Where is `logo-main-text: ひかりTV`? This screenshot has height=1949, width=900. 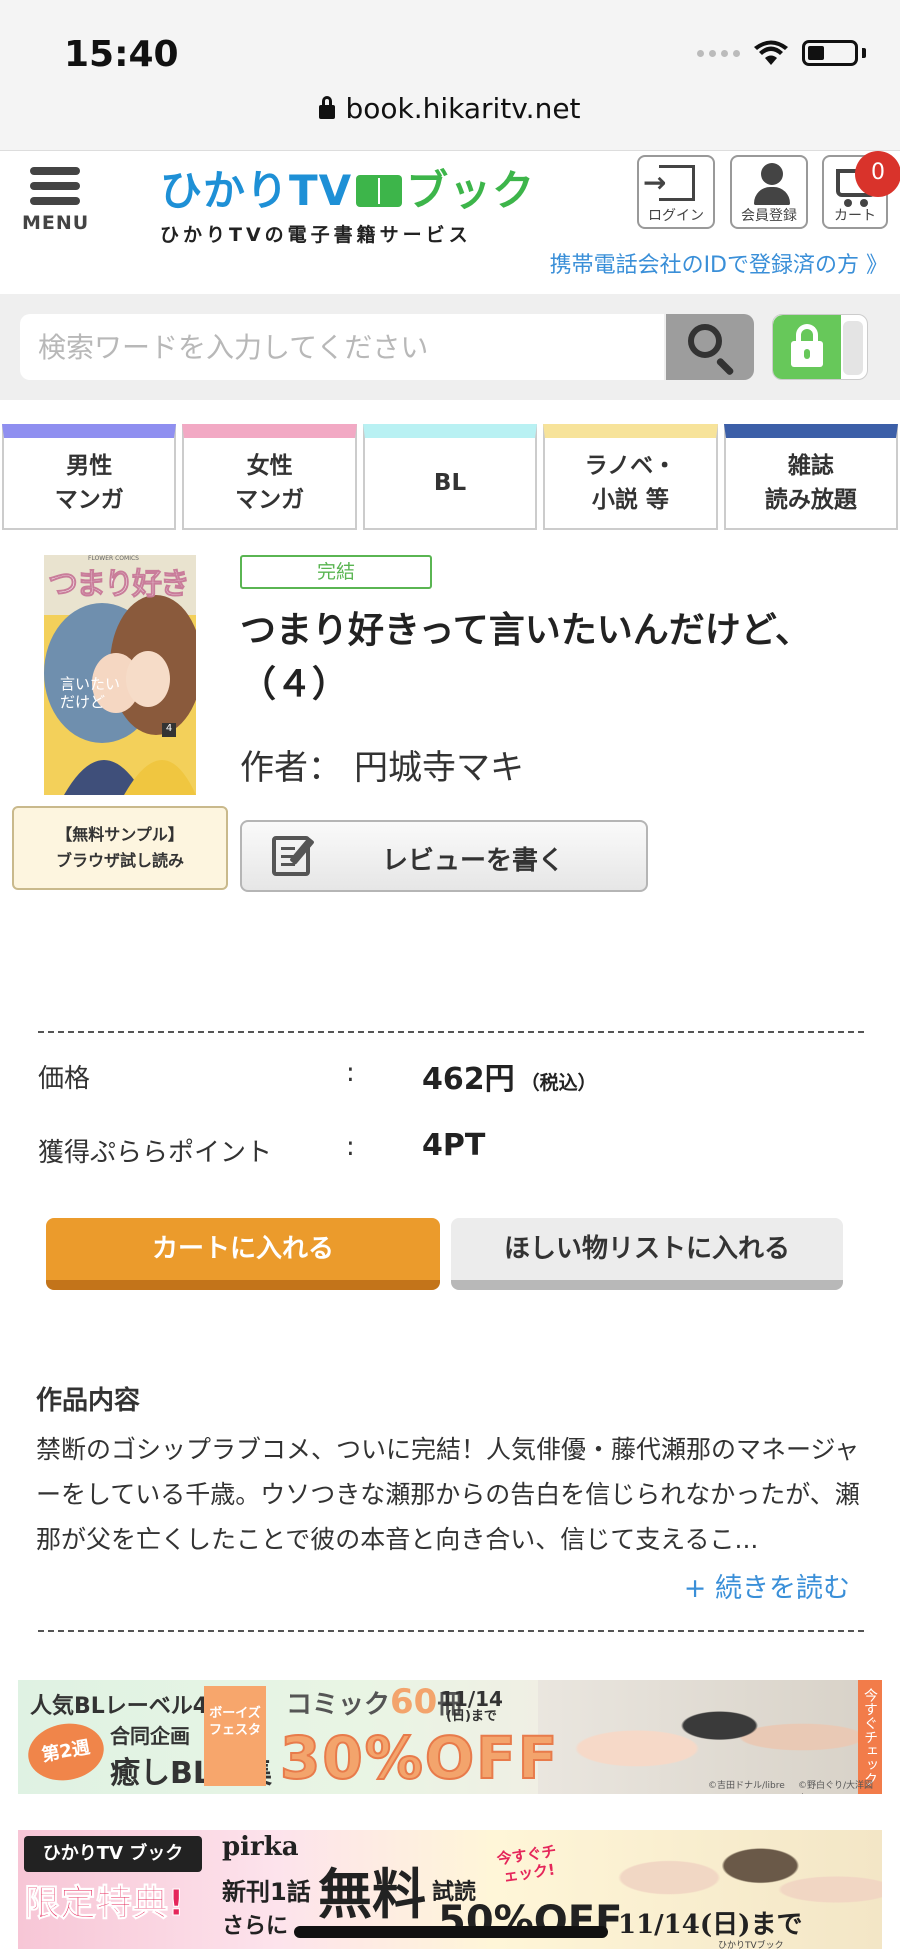 logo-main-text: ひかりTV is located at coordinates (256, 190).